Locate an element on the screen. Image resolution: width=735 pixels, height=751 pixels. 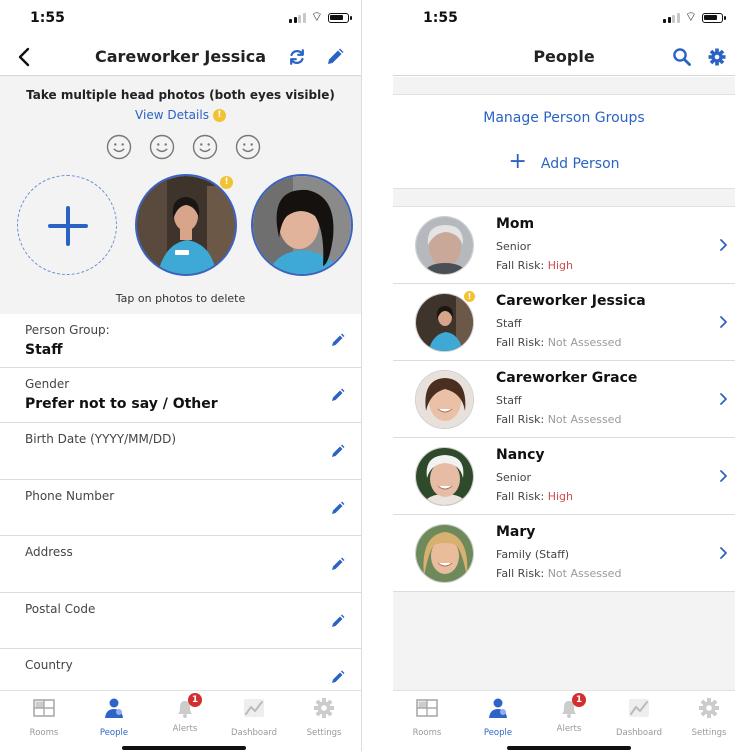
photo-progress-indicators is located at coordinates (183, 147).